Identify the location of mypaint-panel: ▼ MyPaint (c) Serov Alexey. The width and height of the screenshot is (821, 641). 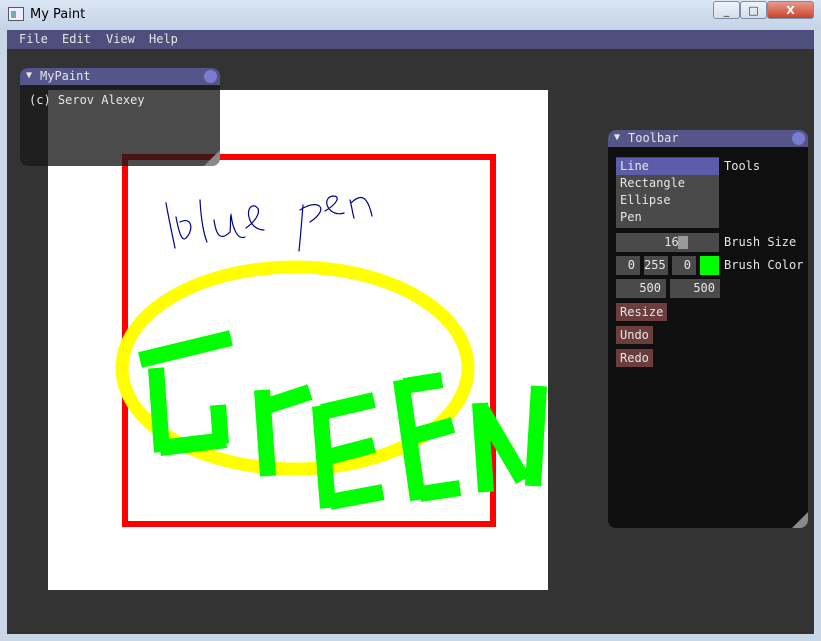
(120, 117).